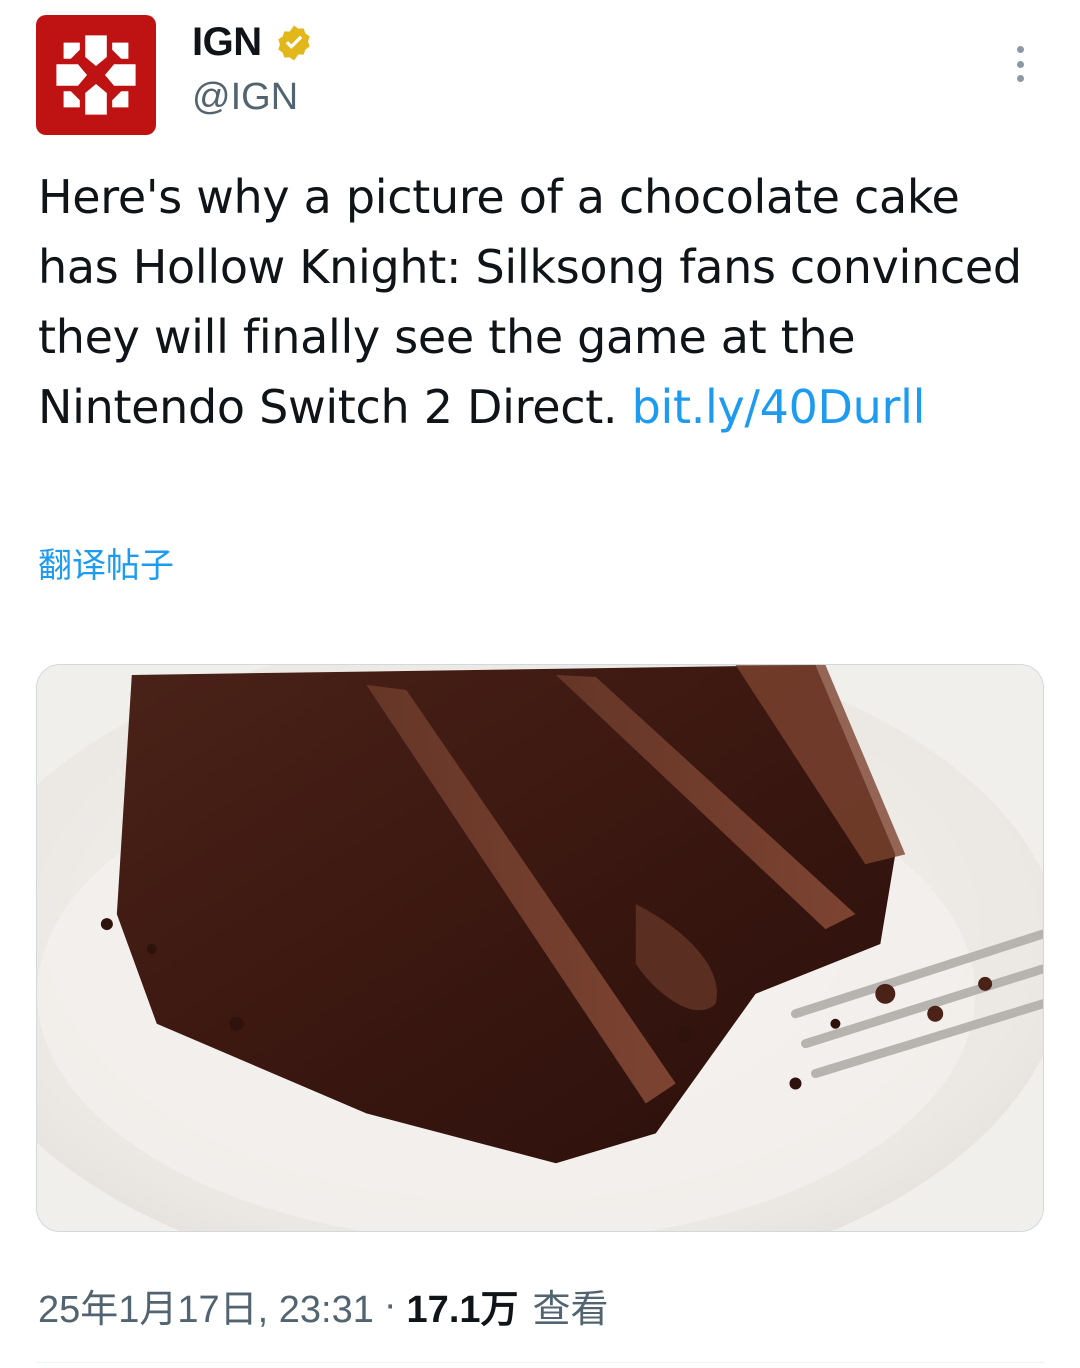 The height and width of the screenshot is (1368, 1080). What do you see at coordinates (779, 407) in the screenshot?
I see `tweet-link: bit.ly/40Durll` at bounding box center [779, 407].